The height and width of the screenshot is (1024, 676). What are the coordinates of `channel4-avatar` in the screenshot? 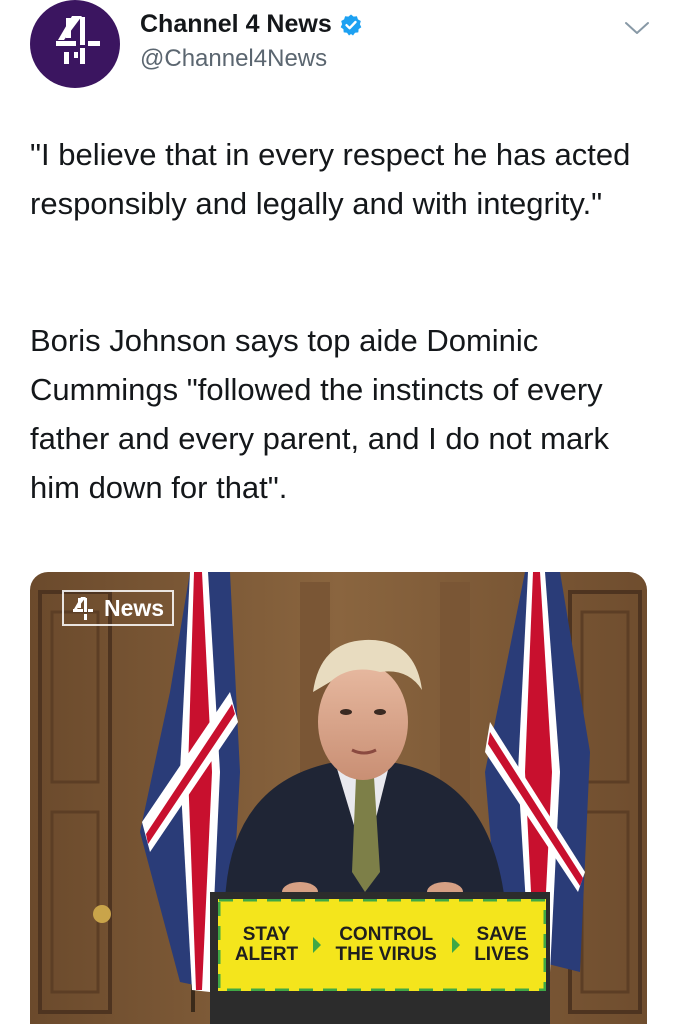 It's located at (75, 44).